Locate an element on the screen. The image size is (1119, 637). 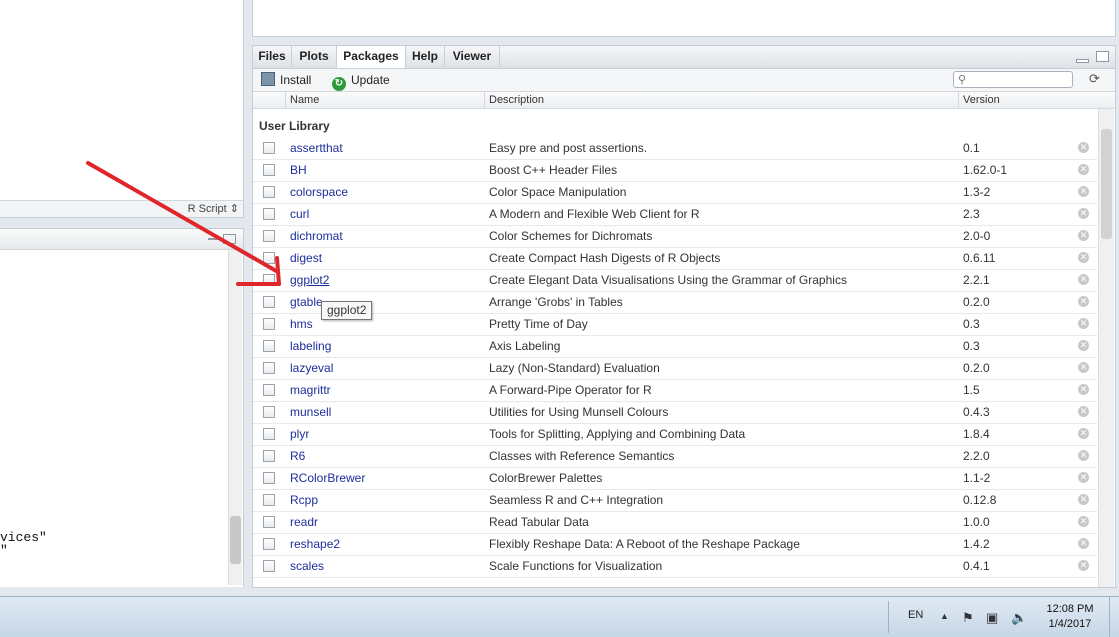
tray-expand-icon: ▲ is located at coordinates (944, 616).